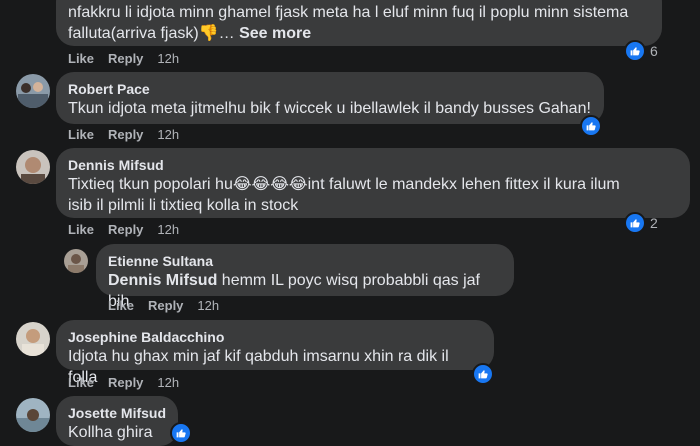 The image size is (700, 446). Describe the element at coordinates (305, 261) in the screenshot. I see `comment-author: Etienne Sultana` at that location.